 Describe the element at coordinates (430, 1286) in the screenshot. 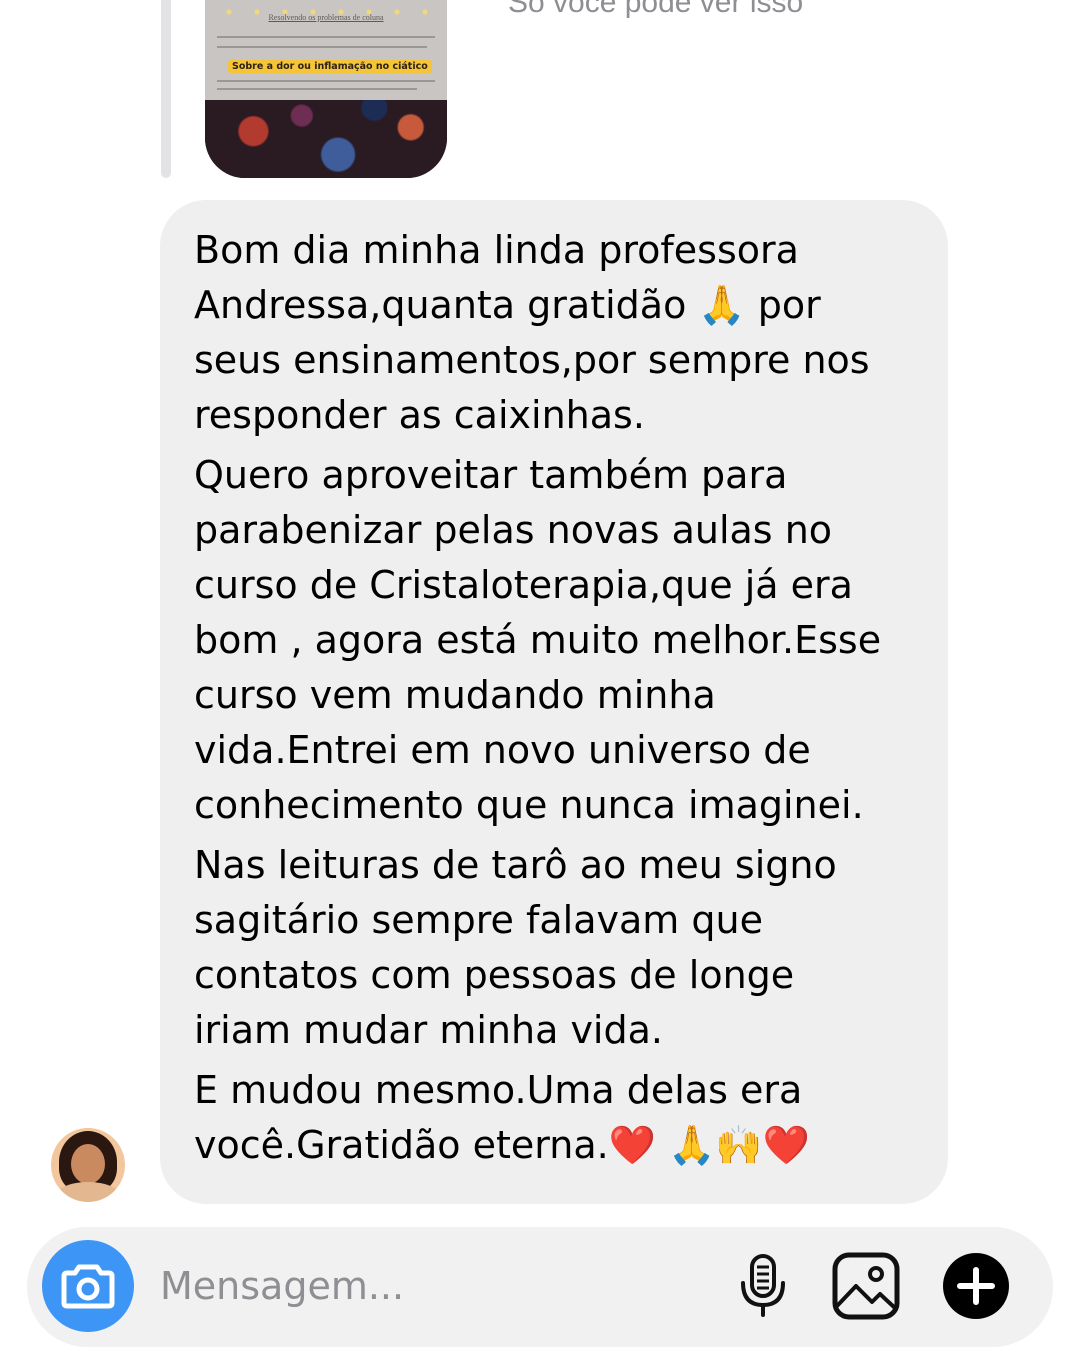

I see `message-input` at that location.